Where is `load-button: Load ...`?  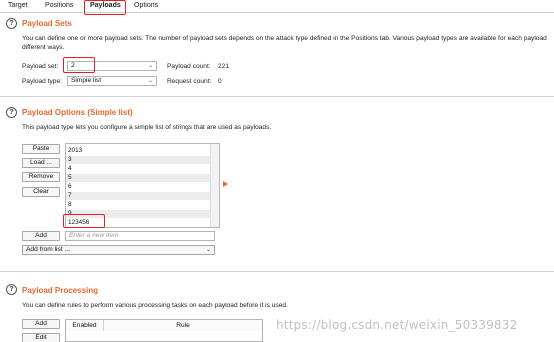 load-button: Load ... is located at coordinates (41, 163).